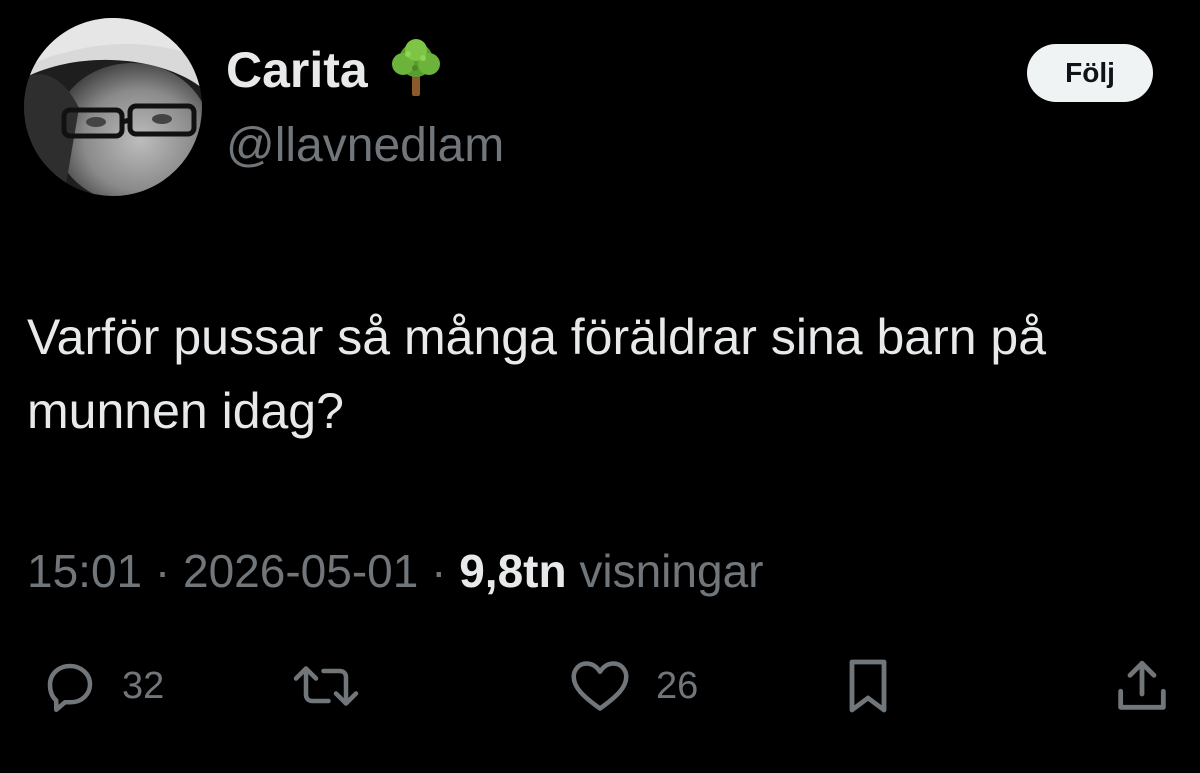 This screenshot has height=773, width=1200. I want to click on tweet-meta: 15:01 · 2026-05-01 · 9,8tn visningar, so click(395, 571).